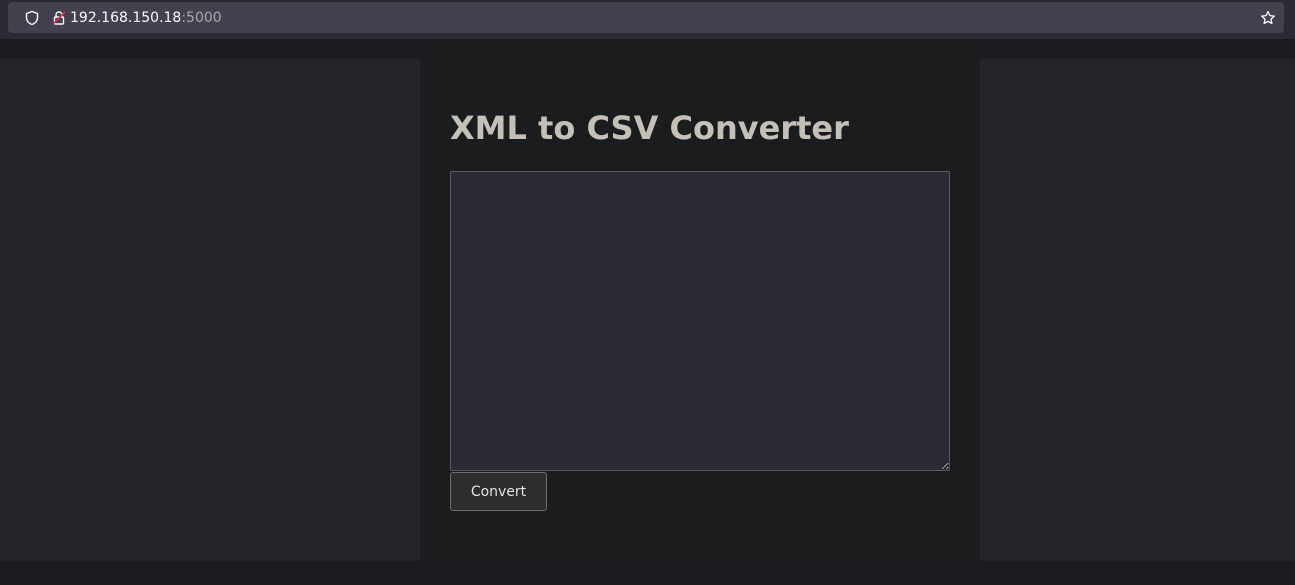 Image resolution: width=1295 pixels, height=585 pixels. What do you see at coordinates (498, 491) in the screenshot?
I see `convert-button: Convert` at bounding box center [498, 491].